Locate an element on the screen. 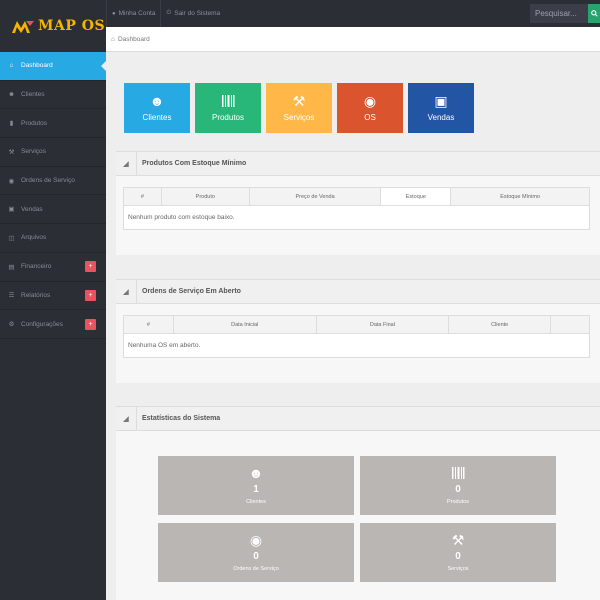 The height and width of the screenshot is (600, 600). sidebar-item-servicos: ⚒ Serviços is located at coordinates (53, 152).